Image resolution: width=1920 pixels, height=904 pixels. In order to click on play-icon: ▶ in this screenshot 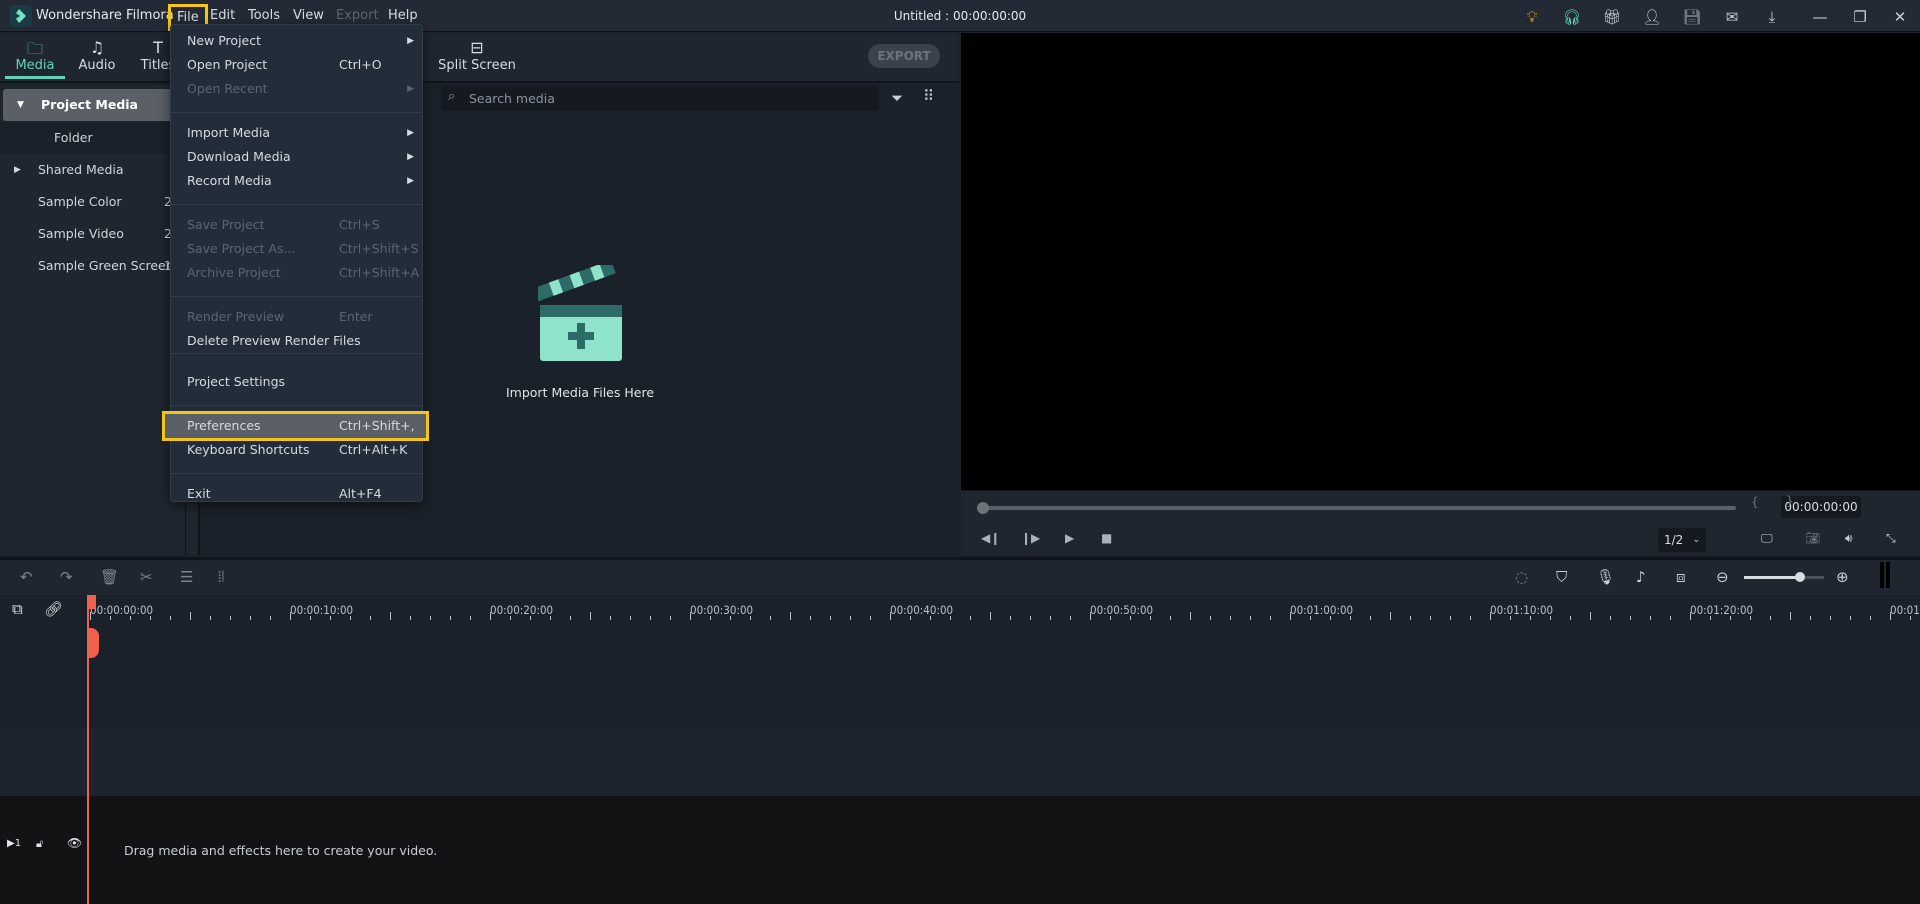, I will do `click(1069, 538)`.